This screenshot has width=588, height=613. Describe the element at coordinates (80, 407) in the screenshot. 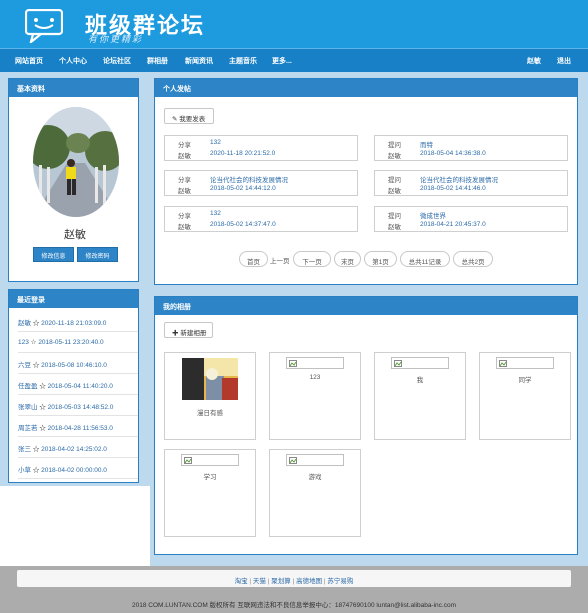

I see `login-time: 2018-05-03 14:48:52.0` at that location.